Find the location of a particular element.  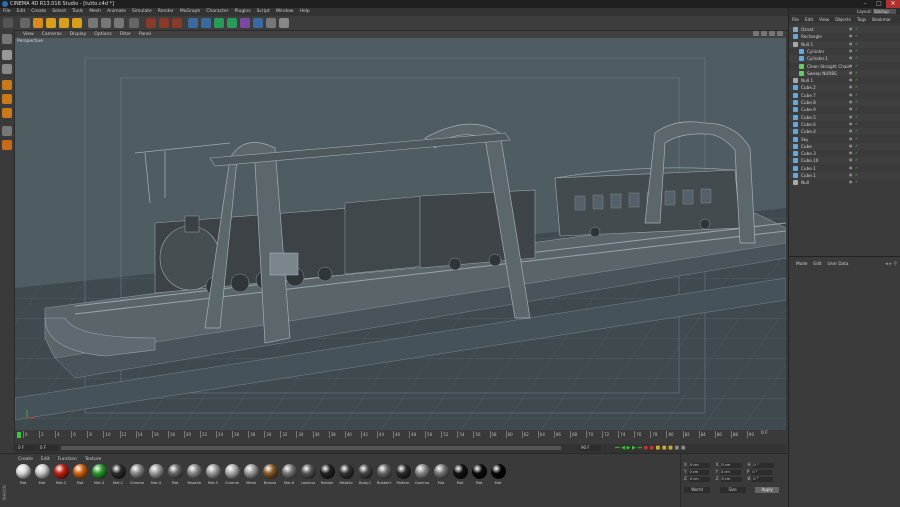

object-row: Cube.8 ● ✓ is located at coordinates (844, 102).